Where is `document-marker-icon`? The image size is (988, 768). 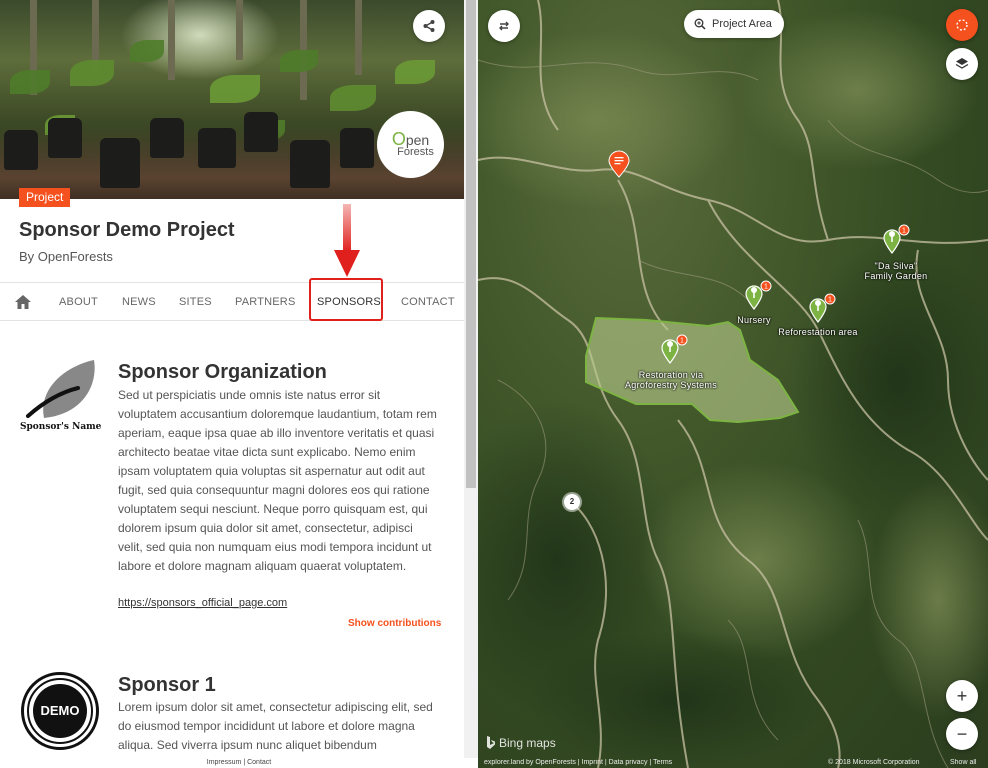
document-marker-icon is located at coordinates (619, 164).